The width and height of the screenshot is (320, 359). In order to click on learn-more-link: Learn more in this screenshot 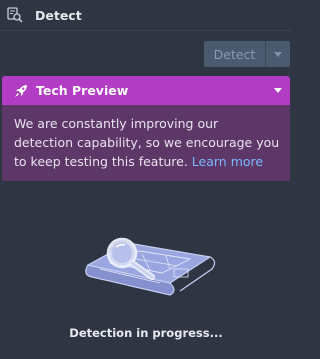, I will do `click(227, 161)`.